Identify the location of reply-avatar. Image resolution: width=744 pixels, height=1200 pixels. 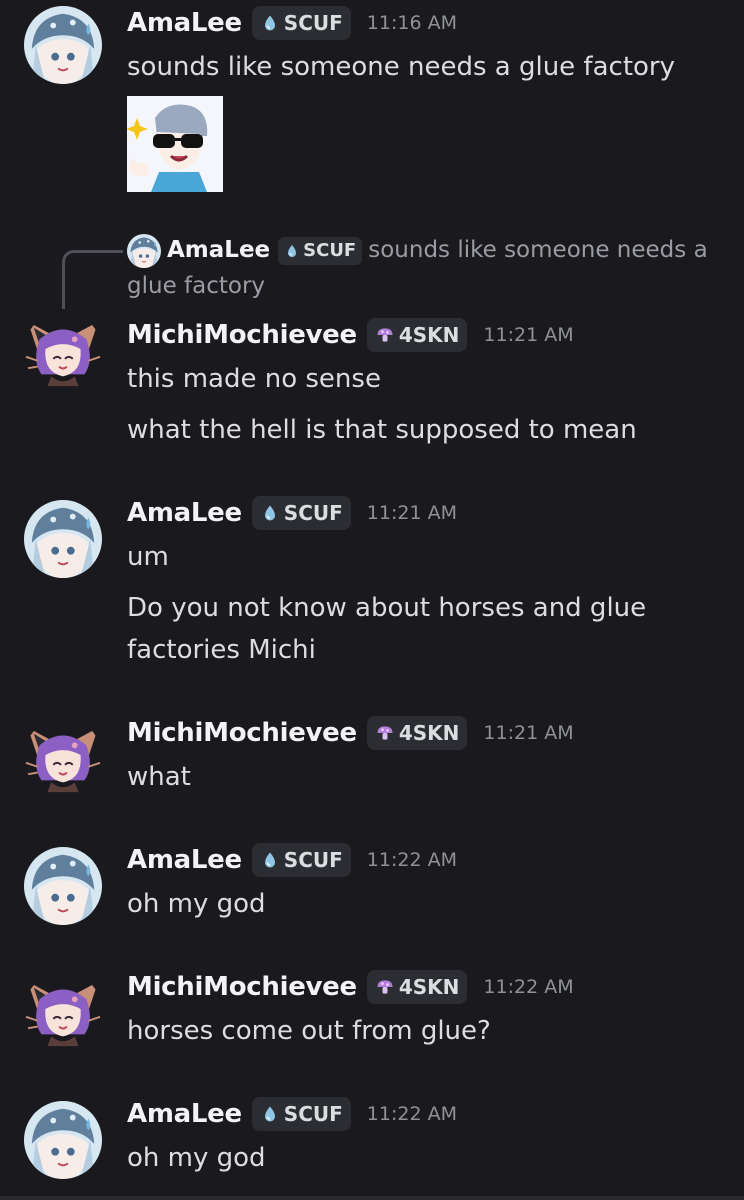
(144, 251).